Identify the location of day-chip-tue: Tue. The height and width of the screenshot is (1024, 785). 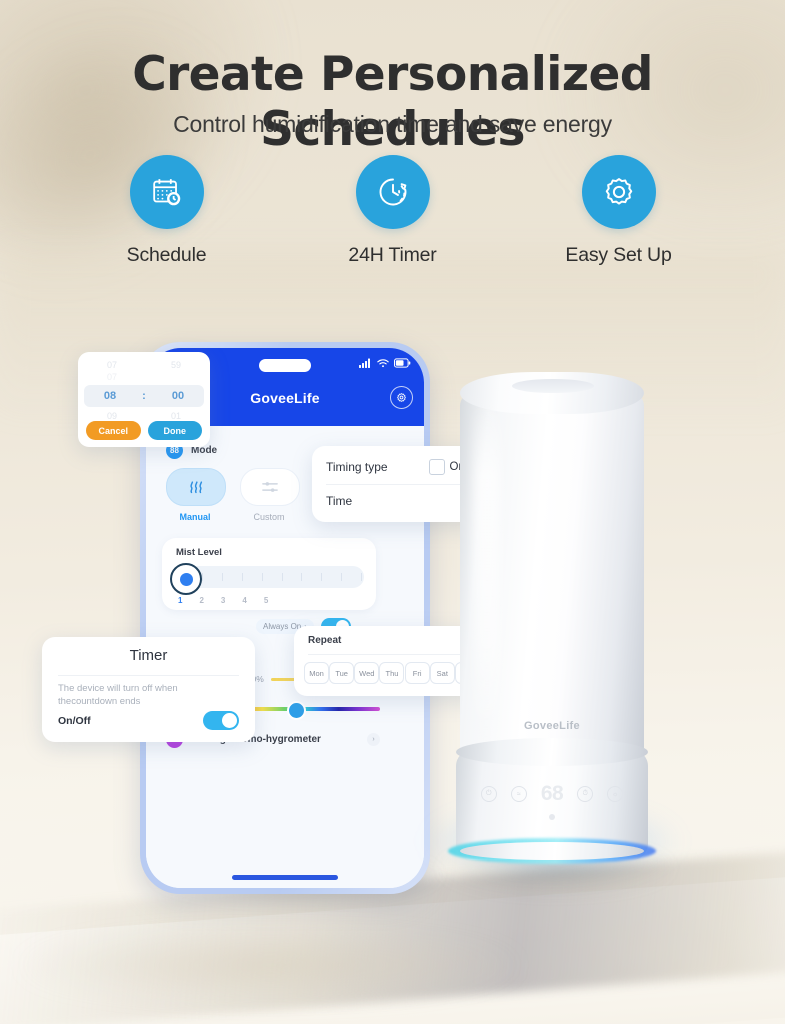
(342, 673).